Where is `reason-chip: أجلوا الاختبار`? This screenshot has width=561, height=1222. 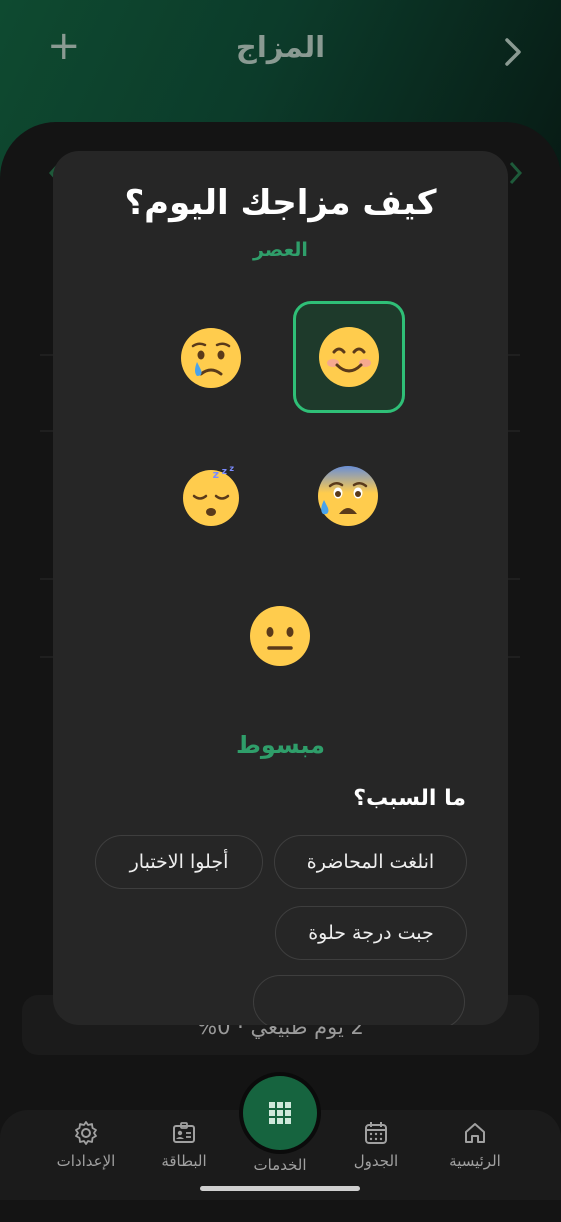 reason-chip: أجلوا الاختبار is located at coordinates (179, 862).